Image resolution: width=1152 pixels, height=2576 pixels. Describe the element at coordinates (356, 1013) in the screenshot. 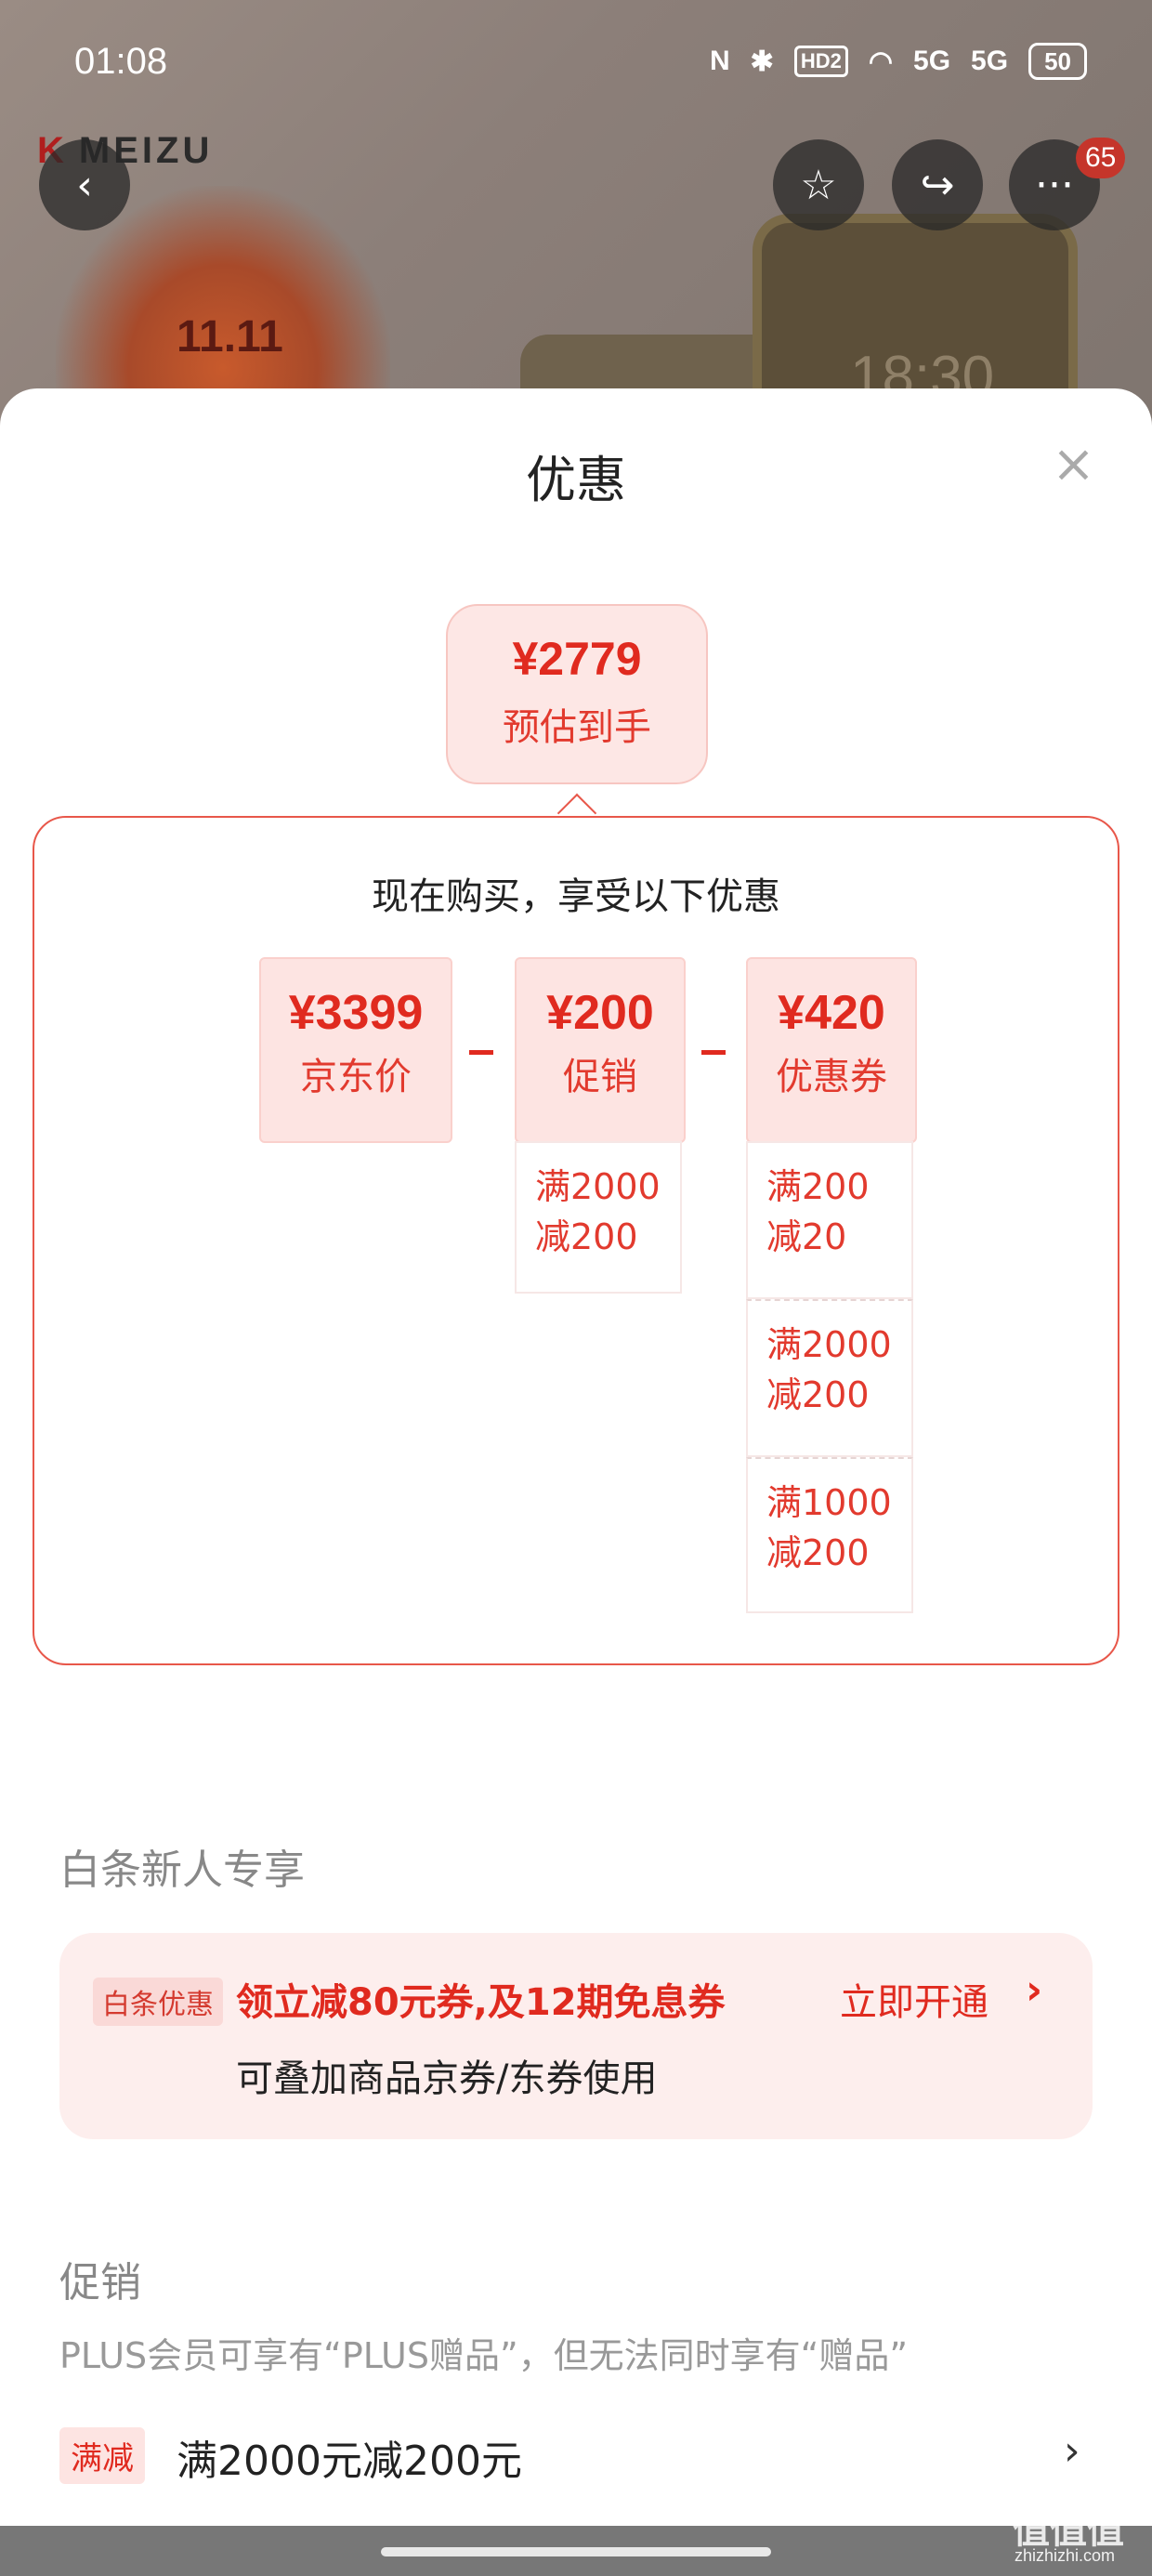

I see `jd-price-value: ¥3399` at that location.